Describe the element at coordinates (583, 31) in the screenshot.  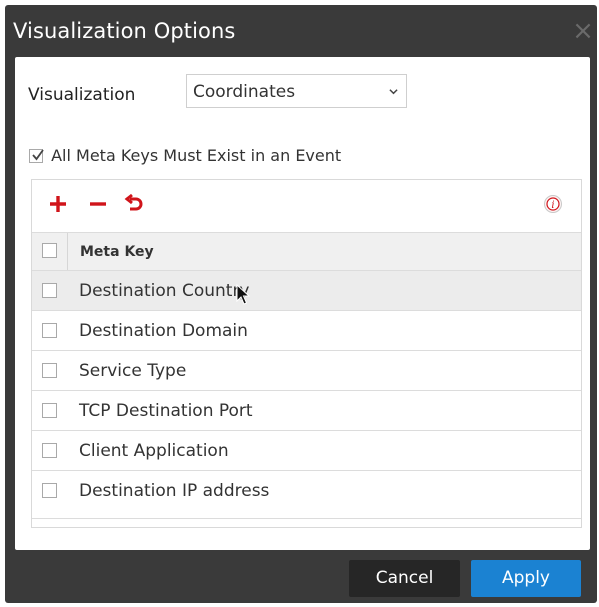
I see `close-icon: ×` at that location.